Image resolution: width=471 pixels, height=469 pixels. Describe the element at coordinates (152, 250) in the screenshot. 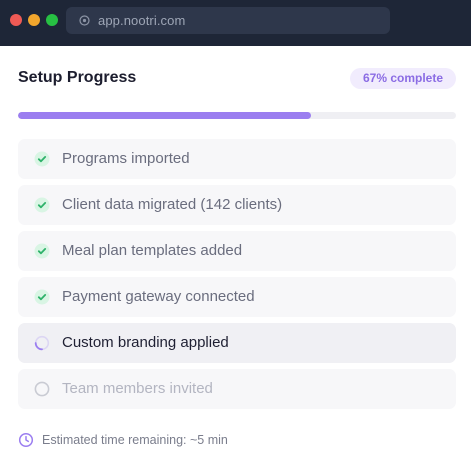

I see `setup-step-label: Meal plan templates added` at that location.